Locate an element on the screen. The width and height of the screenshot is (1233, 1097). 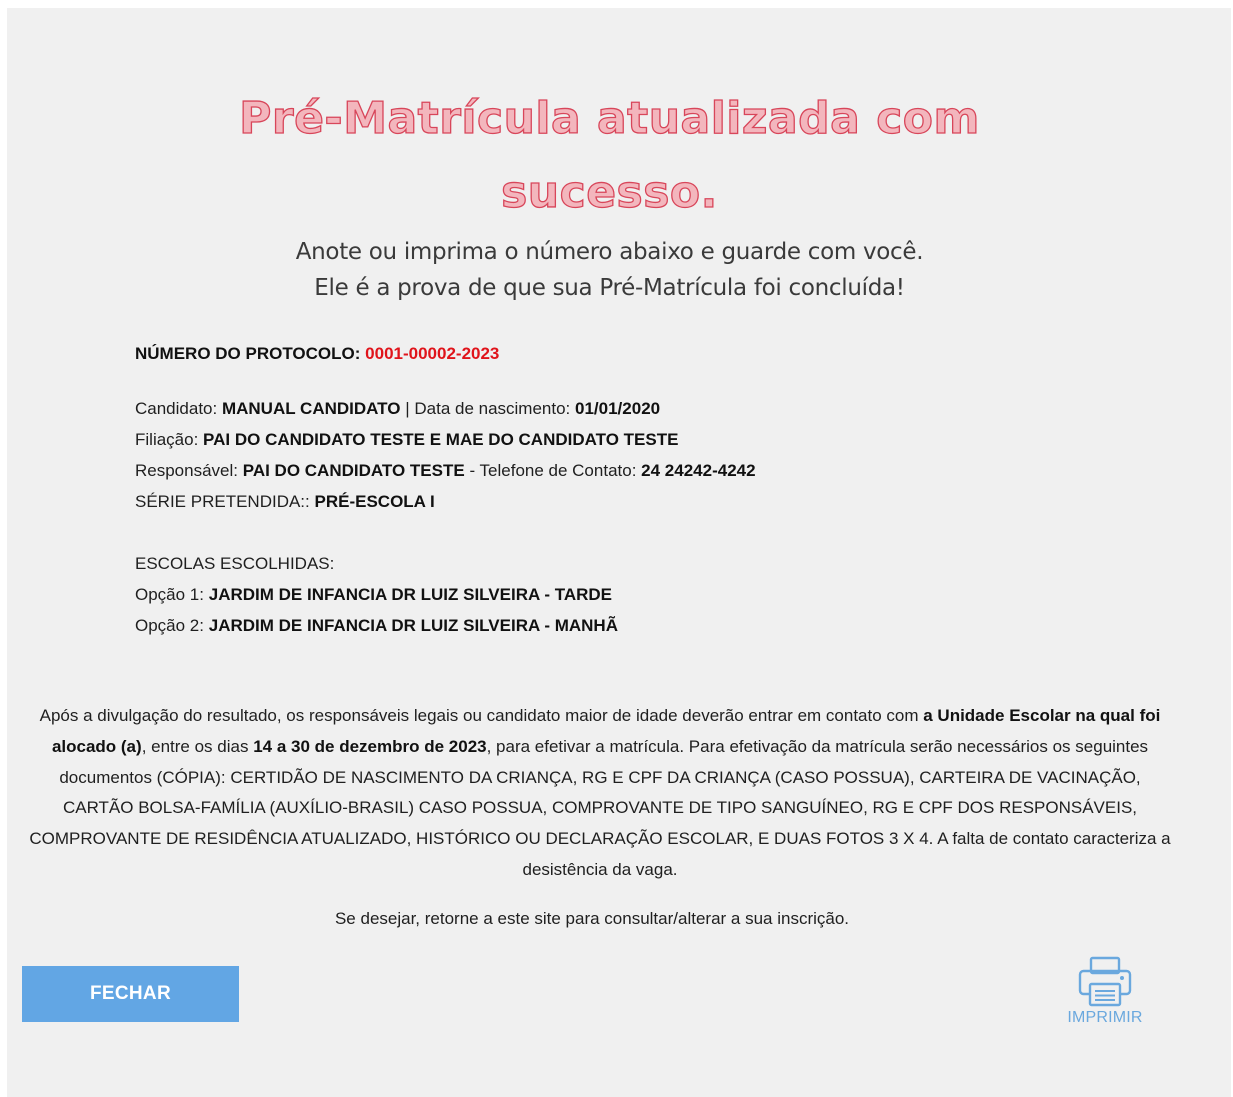
phone-value: 24 24242-4242 is located at coordinates (698, 470).